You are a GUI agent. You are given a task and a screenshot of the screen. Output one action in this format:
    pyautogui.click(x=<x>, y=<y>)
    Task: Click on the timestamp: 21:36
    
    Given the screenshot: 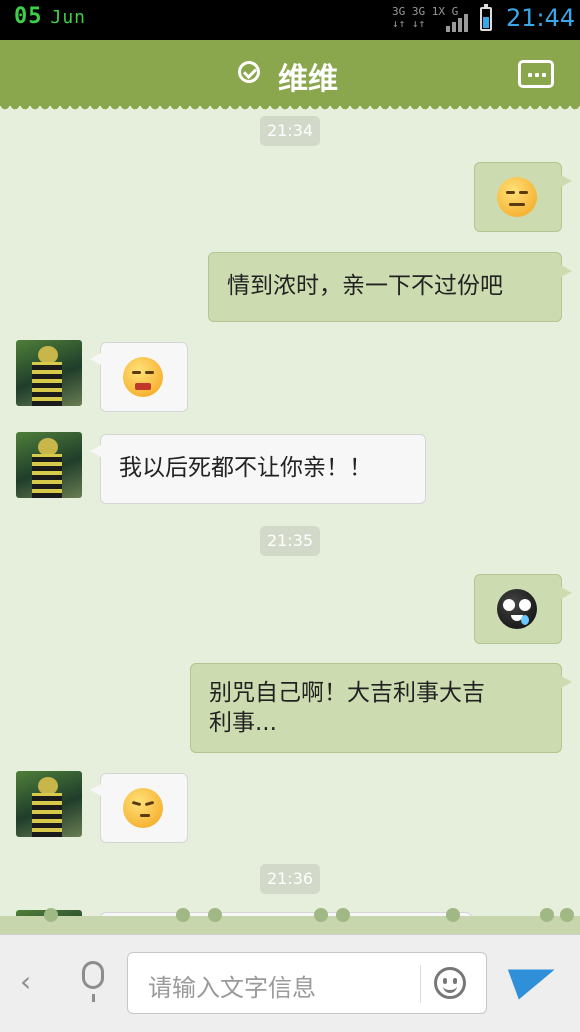 What is the action you would take?
    pyautogui.click(x=290, y=879)
    